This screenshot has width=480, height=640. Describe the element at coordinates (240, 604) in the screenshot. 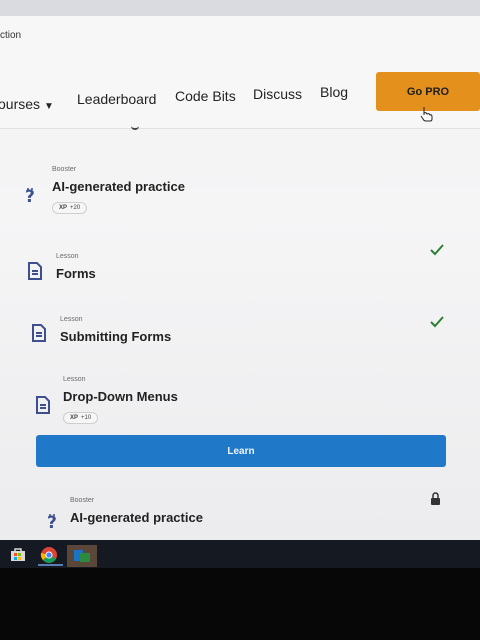

I see `monitor-bezel` at that location.